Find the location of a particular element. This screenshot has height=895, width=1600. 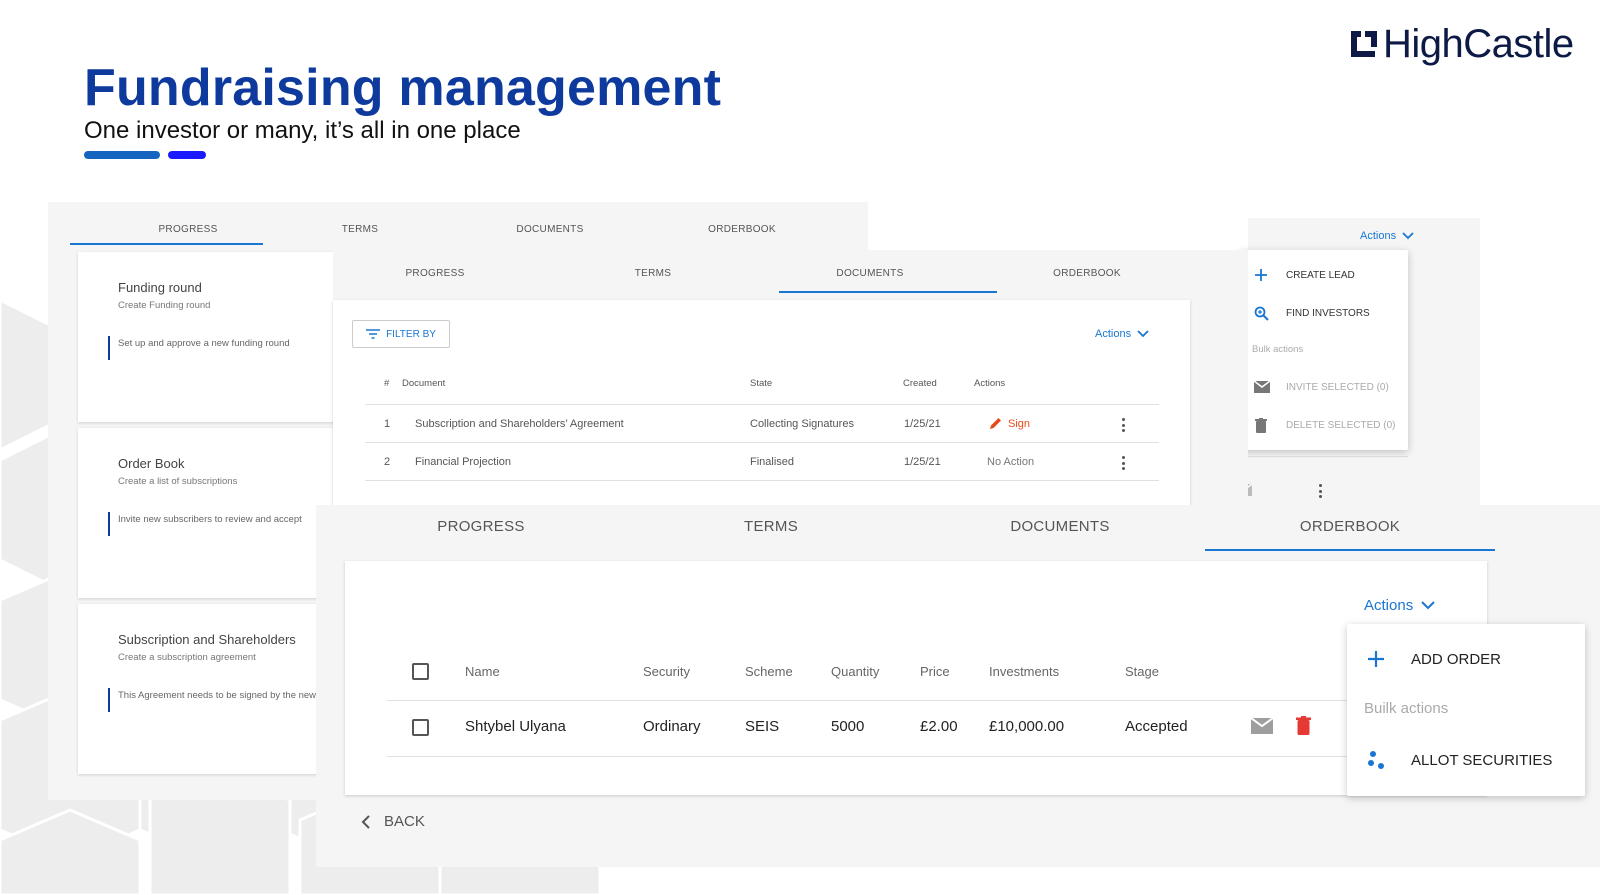

sign-button: Sign is located at coordinates (1009, 423).